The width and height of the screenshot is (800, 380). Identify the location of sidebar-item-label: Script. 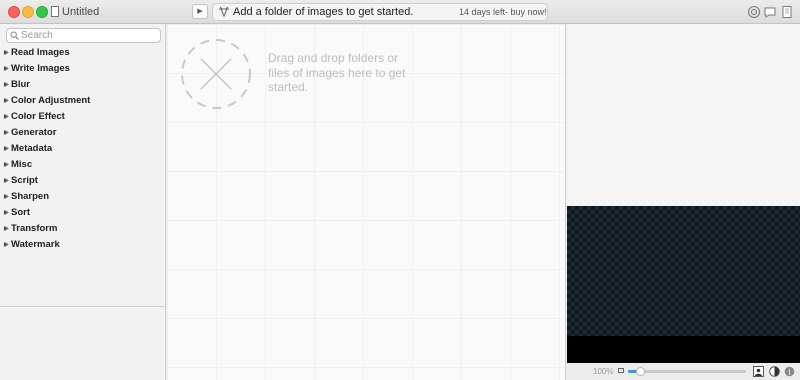
(24, 180).